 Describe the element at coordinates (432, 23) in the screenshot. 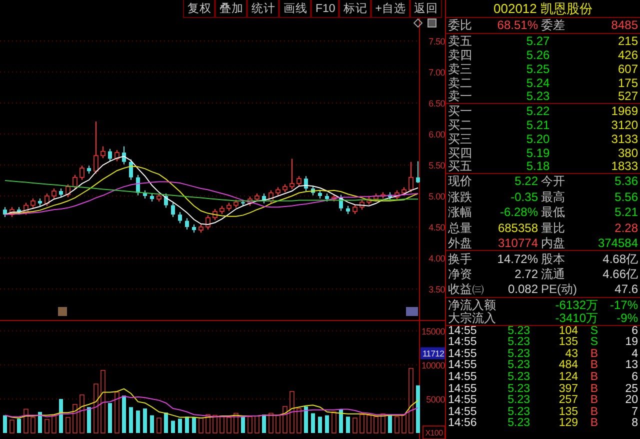

I see `square-icon` at that location.